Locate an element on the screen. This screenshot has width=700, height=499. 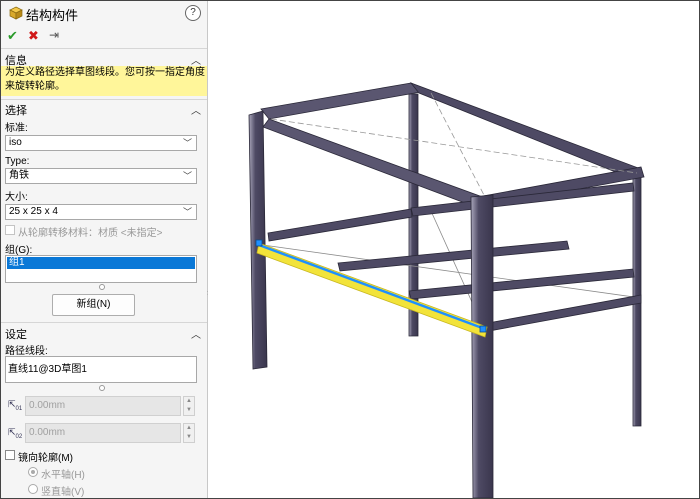
standard-select: iso ﹀ is located at coordinates (101, 143).